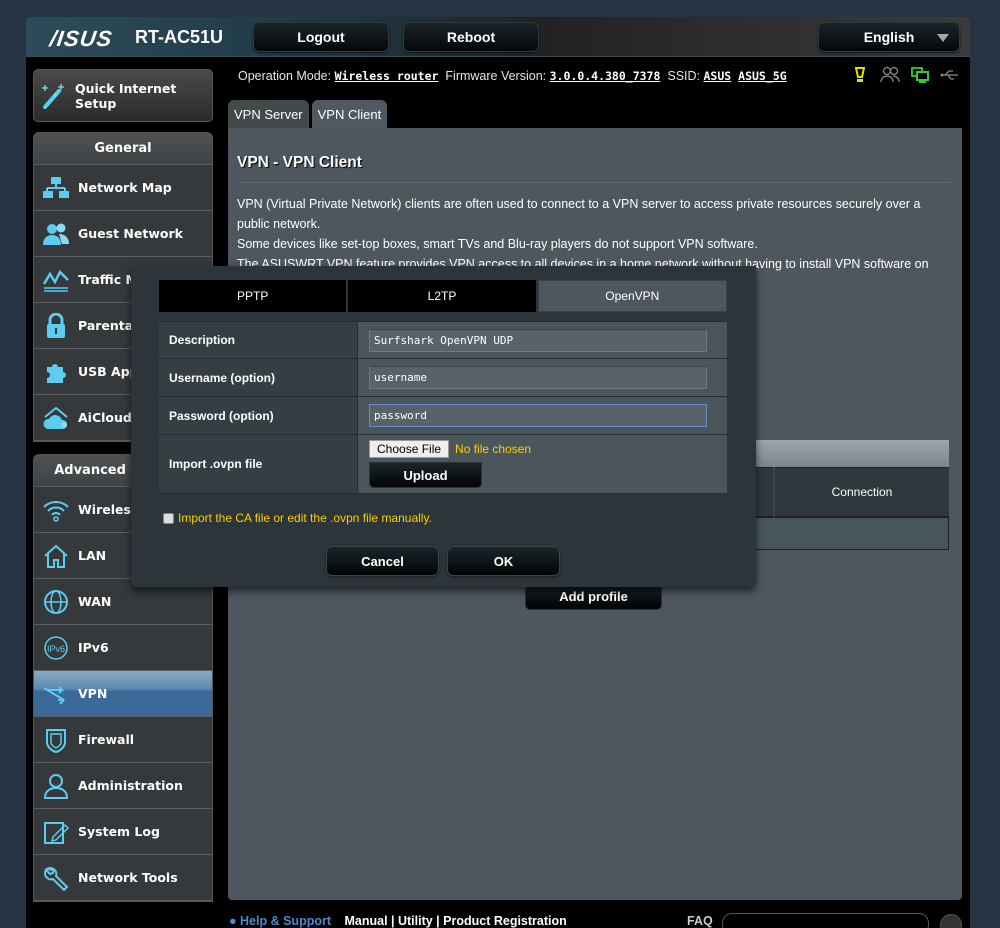 Image resolution: width=1000 pixels, height=928 pixels. I want to click on led-icon, so click(860, 75).